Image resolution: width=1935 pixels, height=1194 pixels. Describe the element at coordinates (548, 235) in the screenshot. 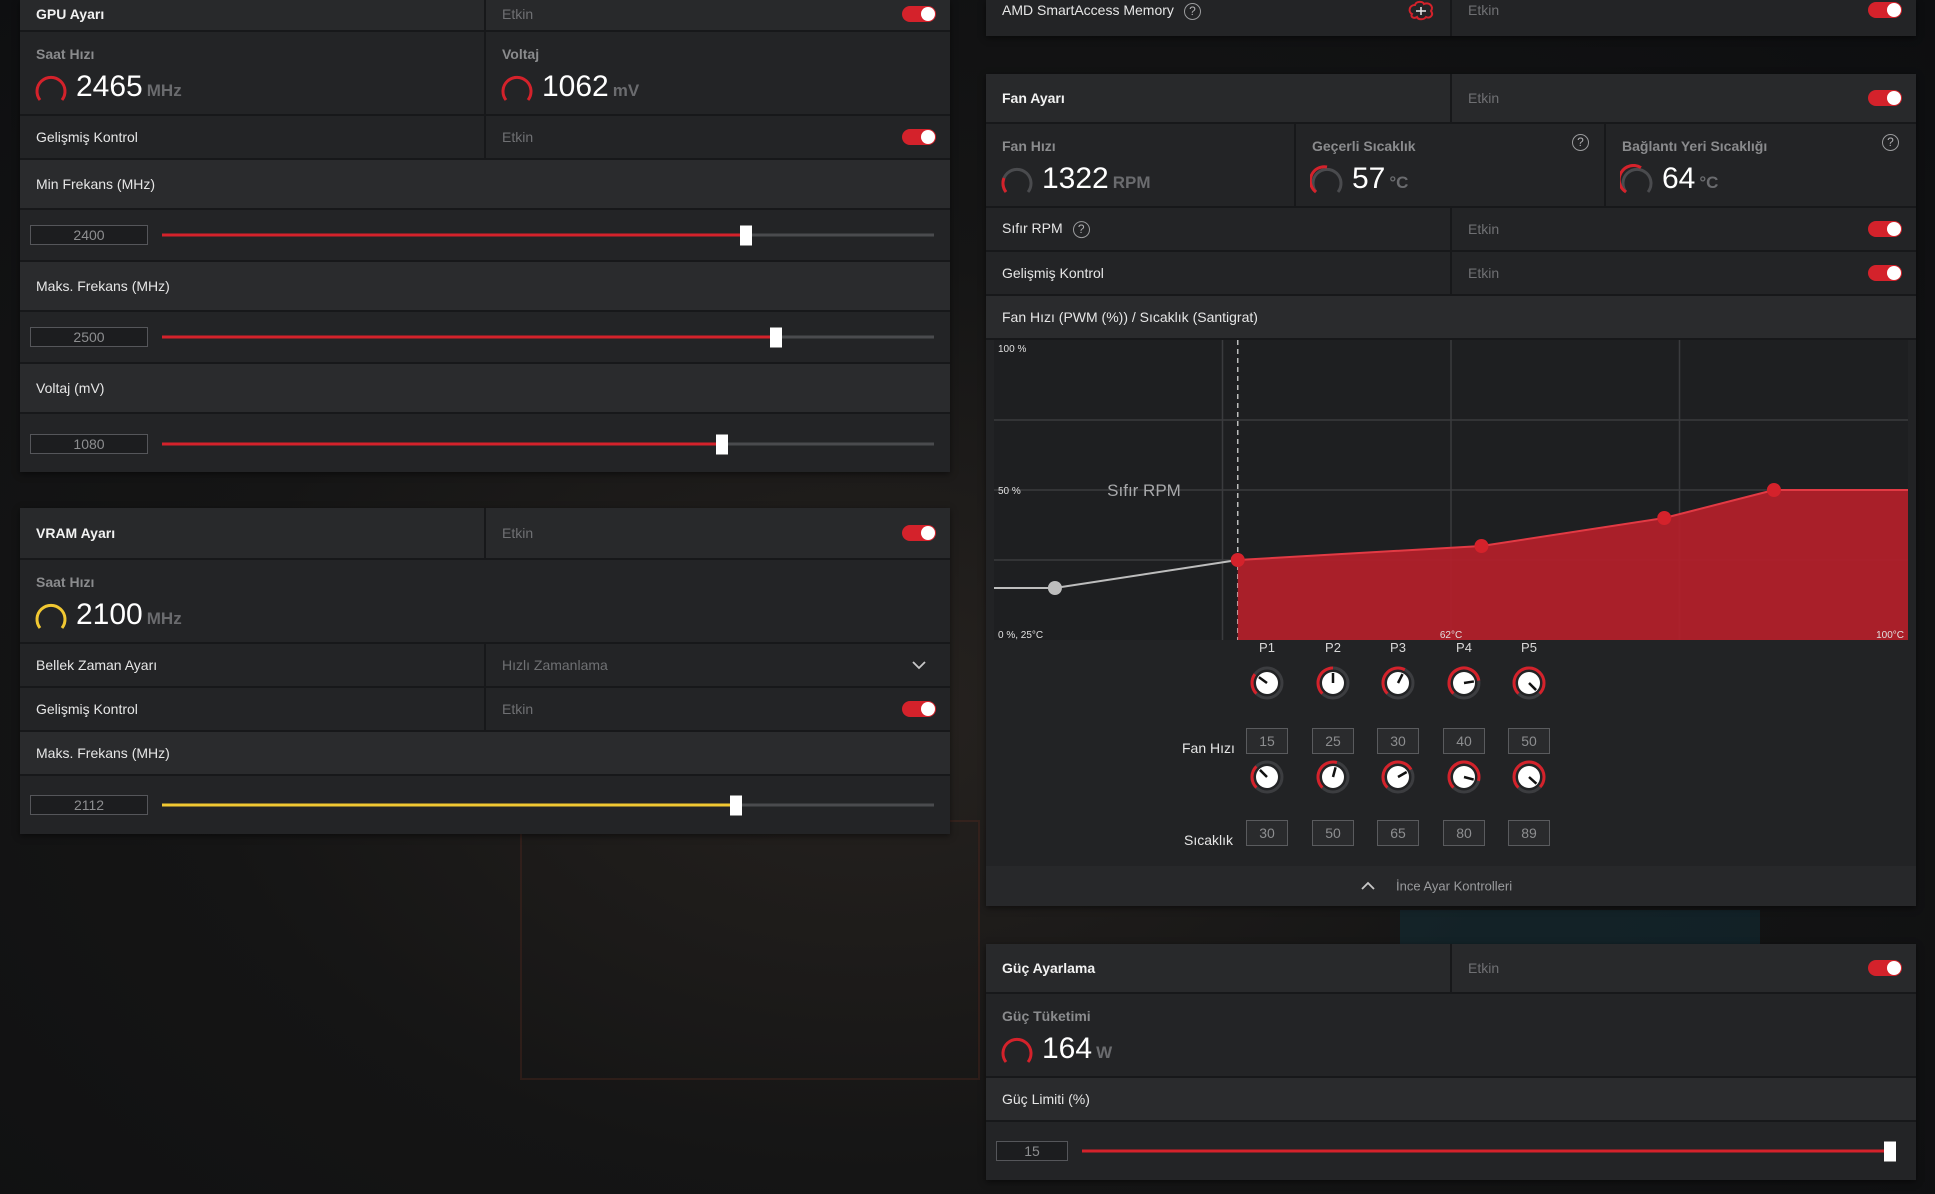

I see `gpu-min-freq-slider` at that location.